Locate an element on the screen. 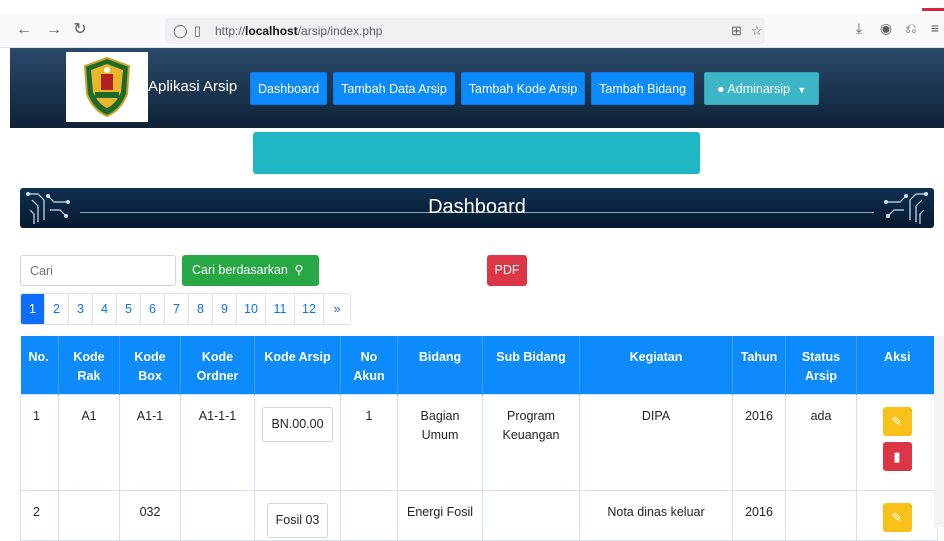 The height and width of the screenshot is (541, 944). dashboard-banner: Dashboard is located at coordinates (477, 208).